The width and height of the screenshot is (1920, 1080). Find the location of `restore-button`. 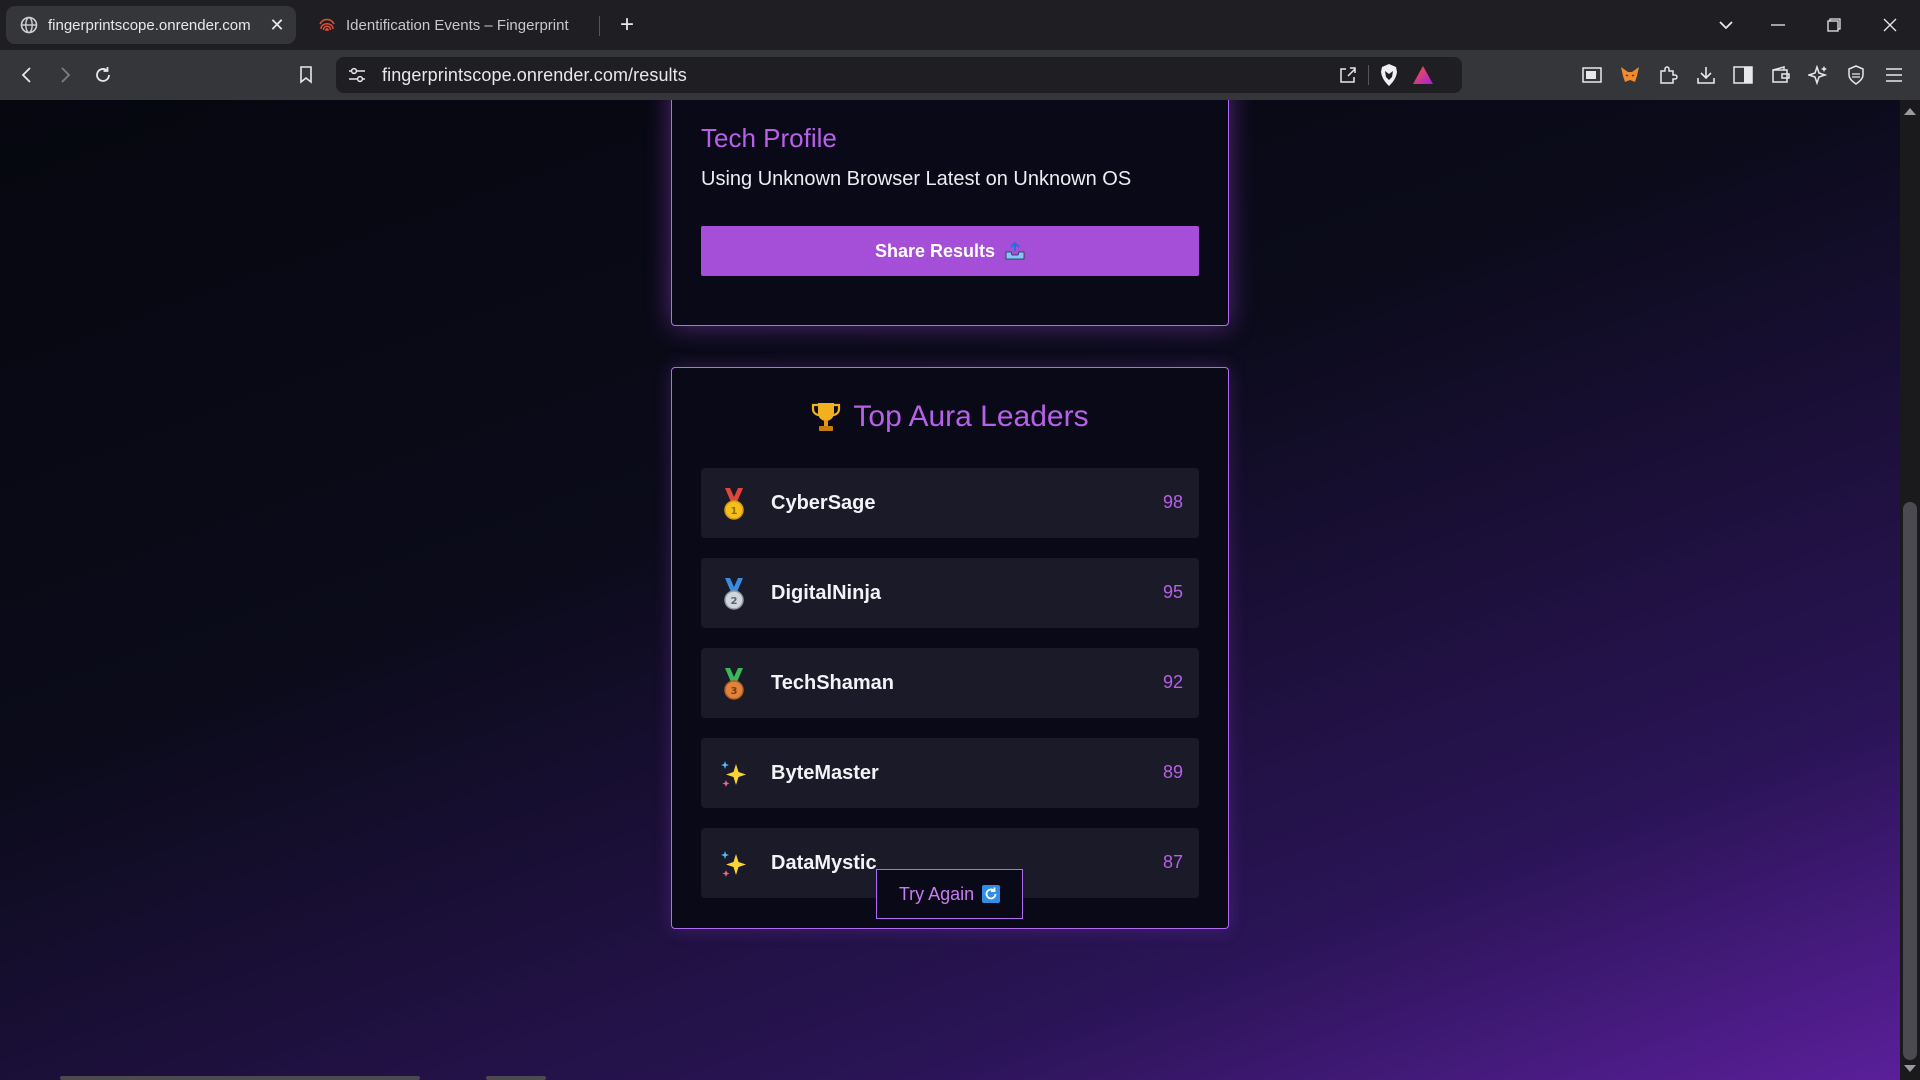

restore-button is located at coordinates (1834, 25).